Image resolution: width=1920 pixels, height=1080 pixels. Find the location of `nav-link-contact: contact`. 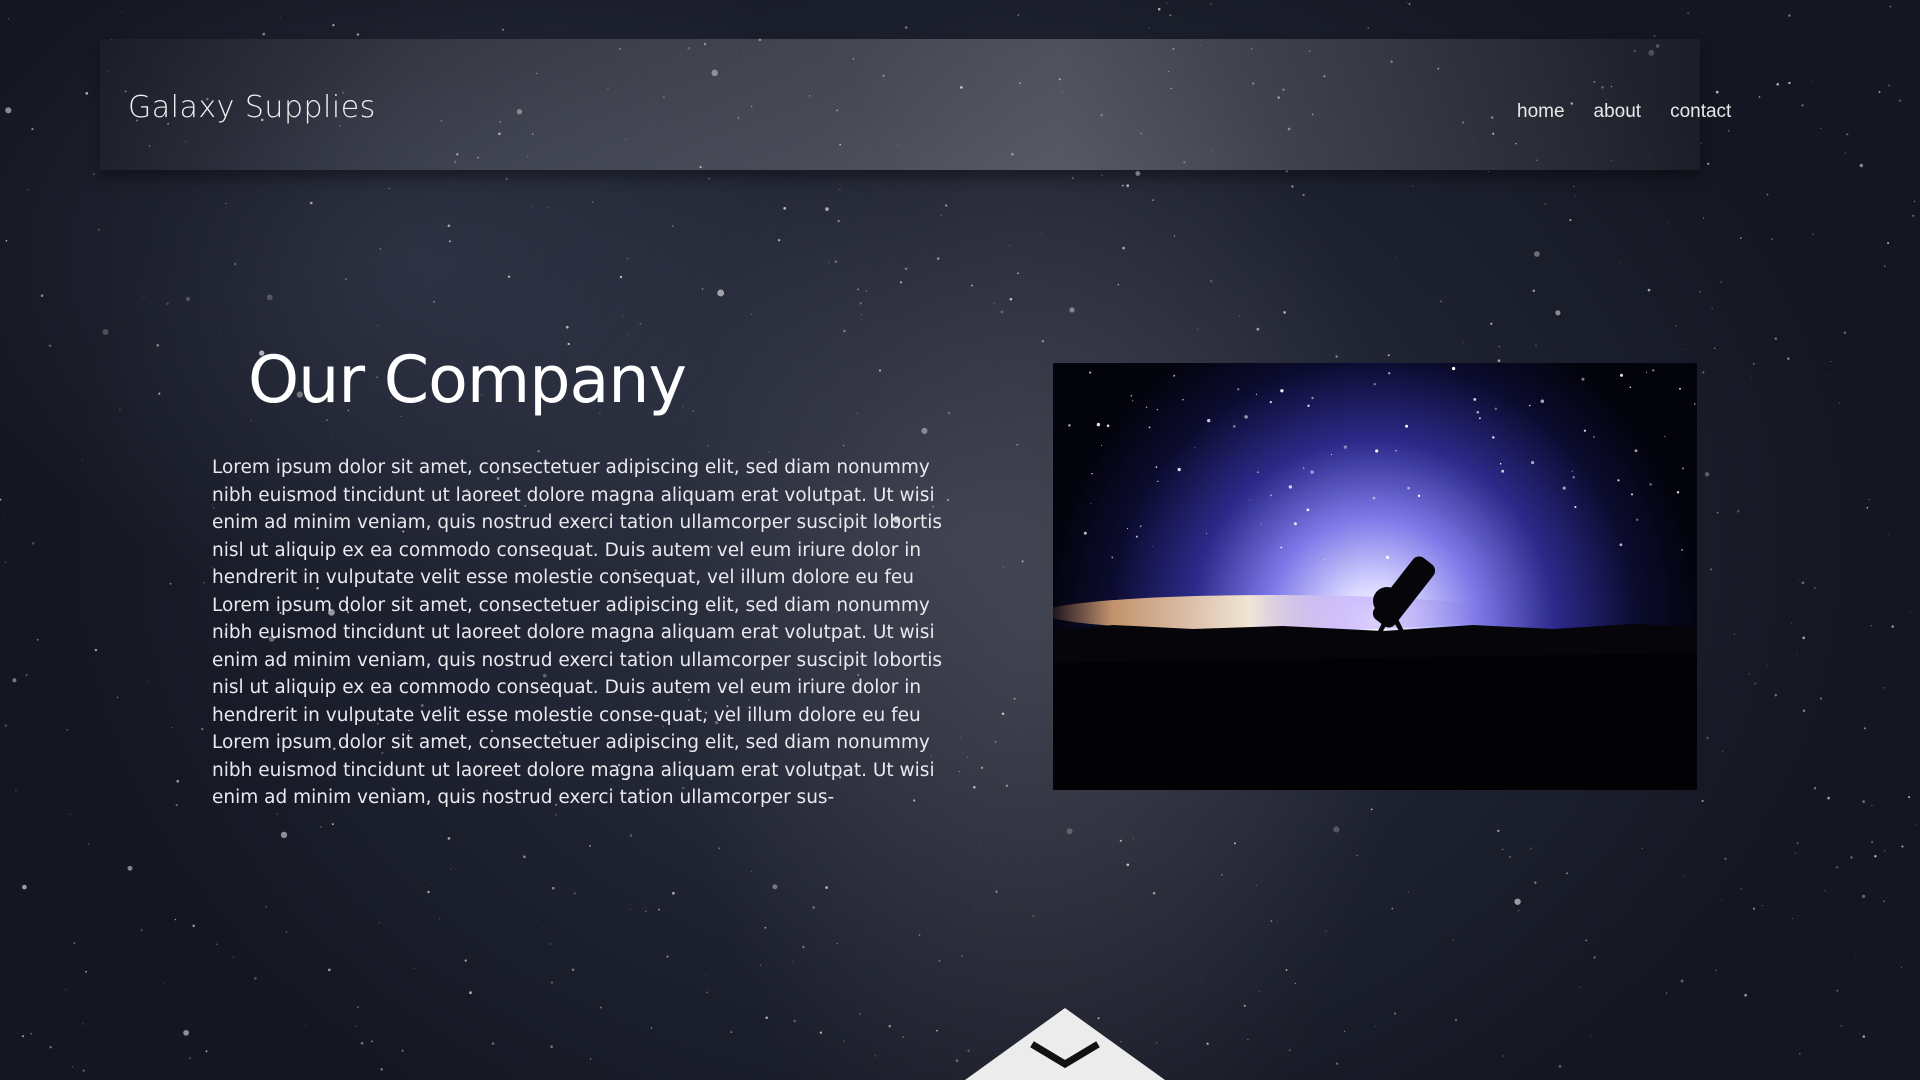

nav-link-contact: contact is located at coordinates (1700, 112).